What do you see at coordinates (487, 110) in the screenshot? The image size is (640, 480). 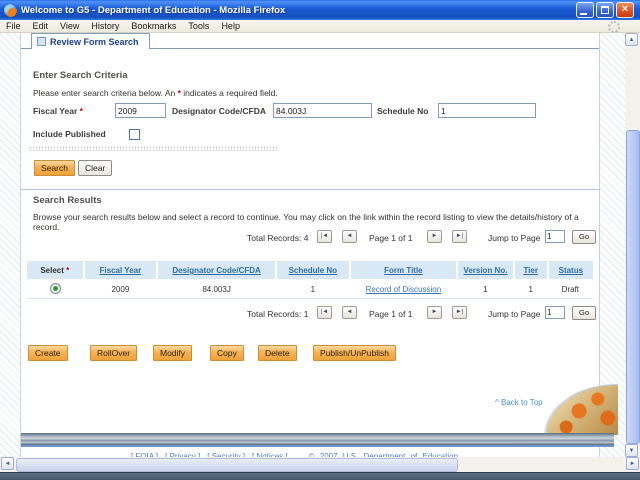 I see `schedule-input` at bounding box center [487, 110].